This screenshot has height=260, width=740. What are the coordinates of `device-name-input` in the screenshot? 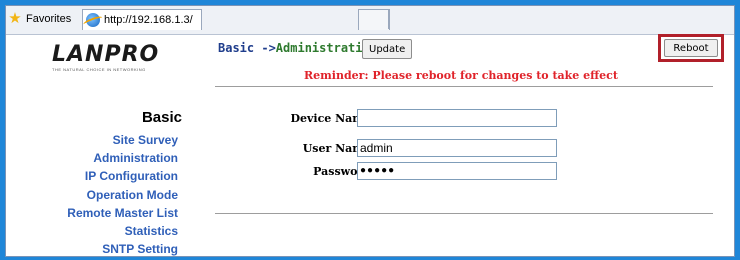 It's located at (457, 118).